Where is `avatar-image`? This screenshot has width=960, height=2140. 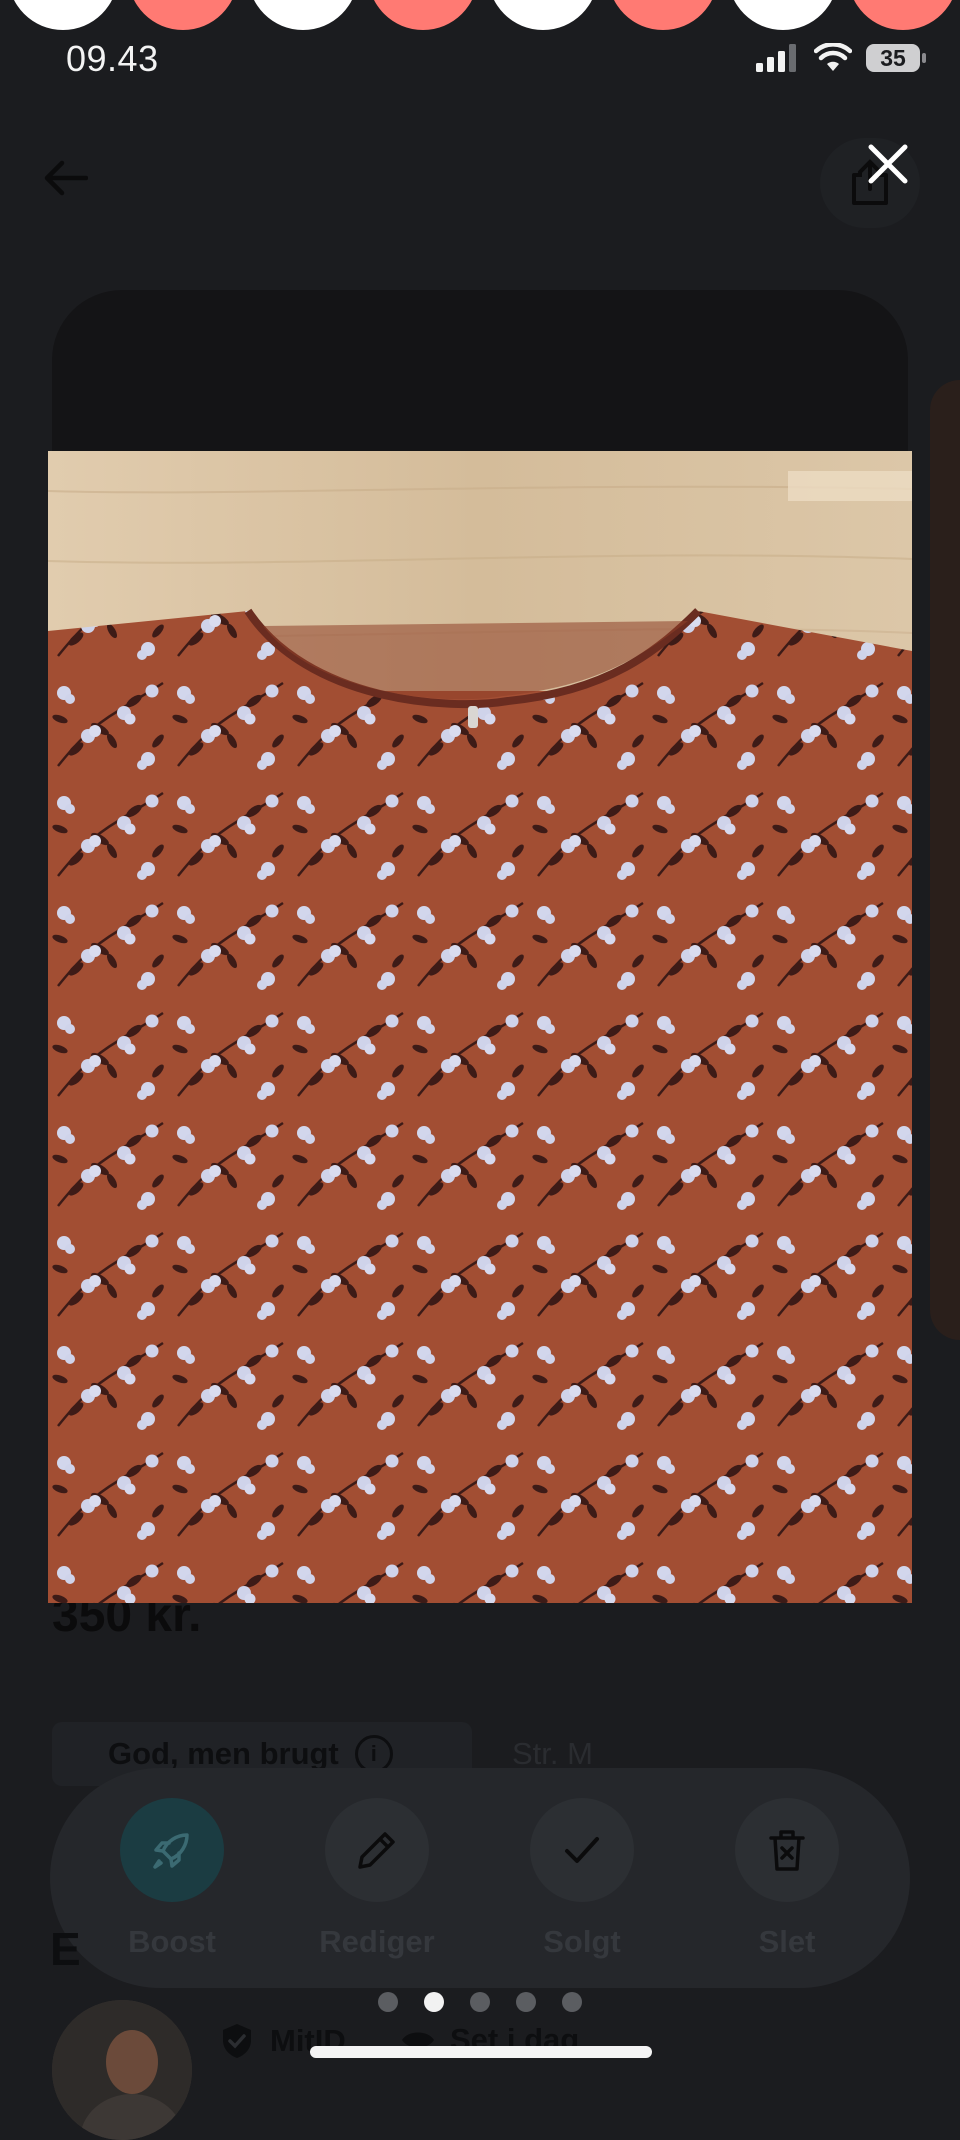 avatar-image is located at coordinates (122, 2070).